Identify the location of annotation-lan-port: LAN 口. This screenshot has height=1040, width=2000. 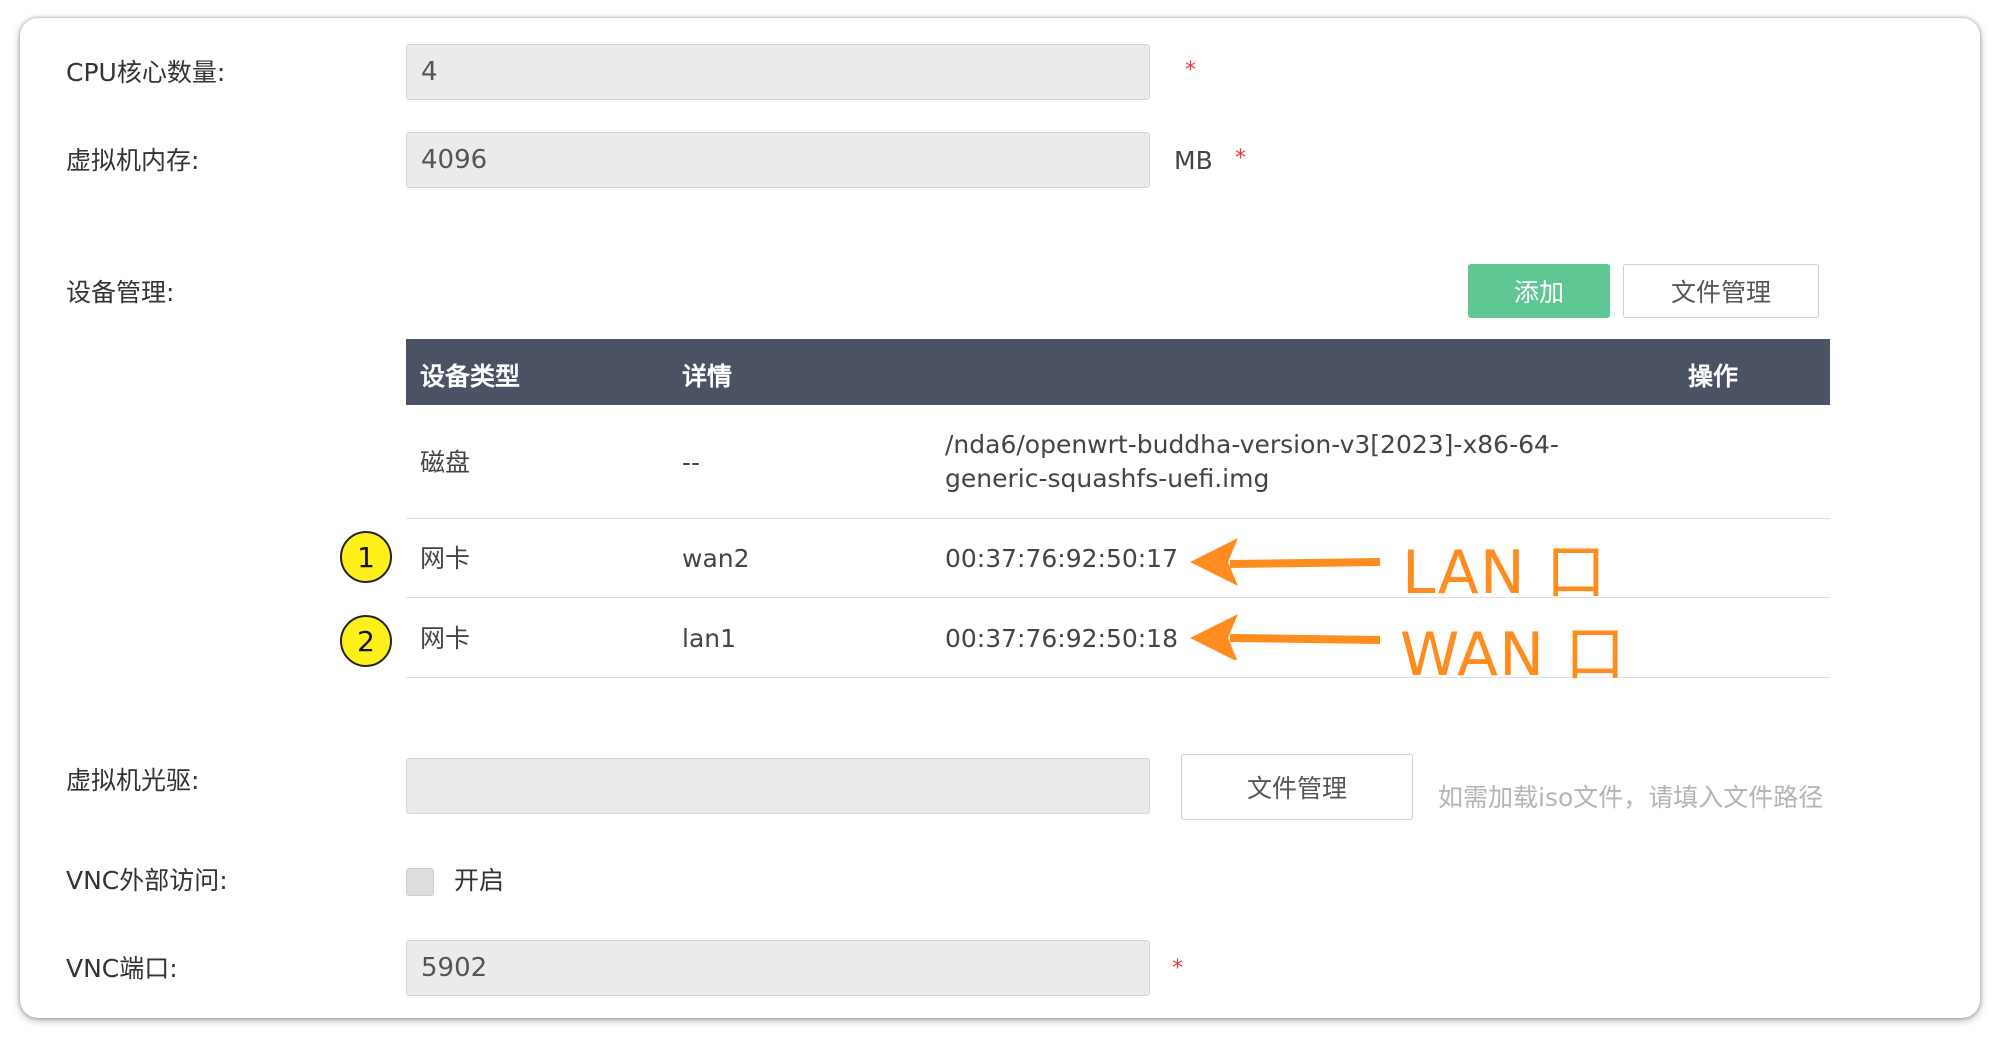
(1504, 573).